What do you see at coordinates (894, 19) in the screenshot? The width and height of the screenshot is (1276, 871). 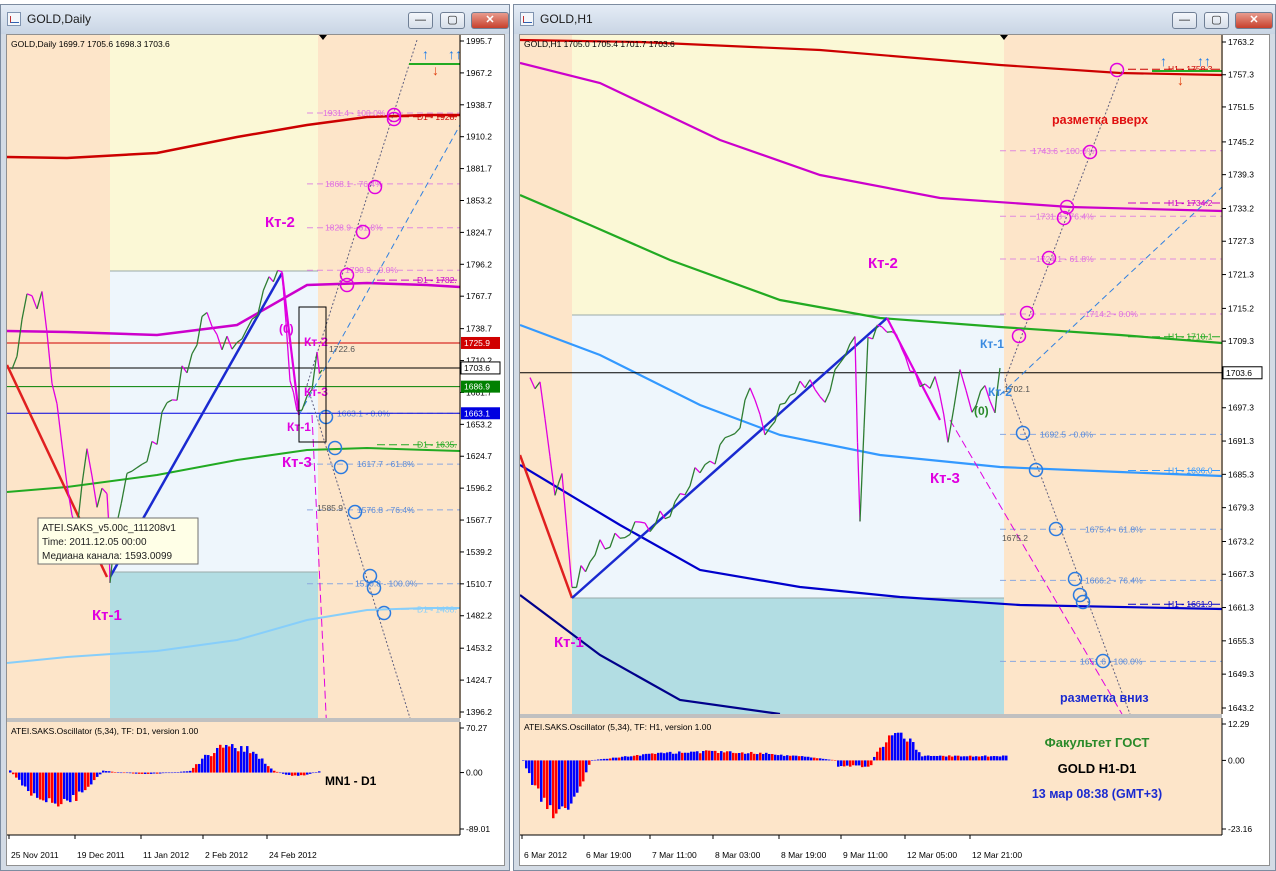 I see `titlebar: GOLD,H1 — ▢ ✕` at bounding box center [894, 19].